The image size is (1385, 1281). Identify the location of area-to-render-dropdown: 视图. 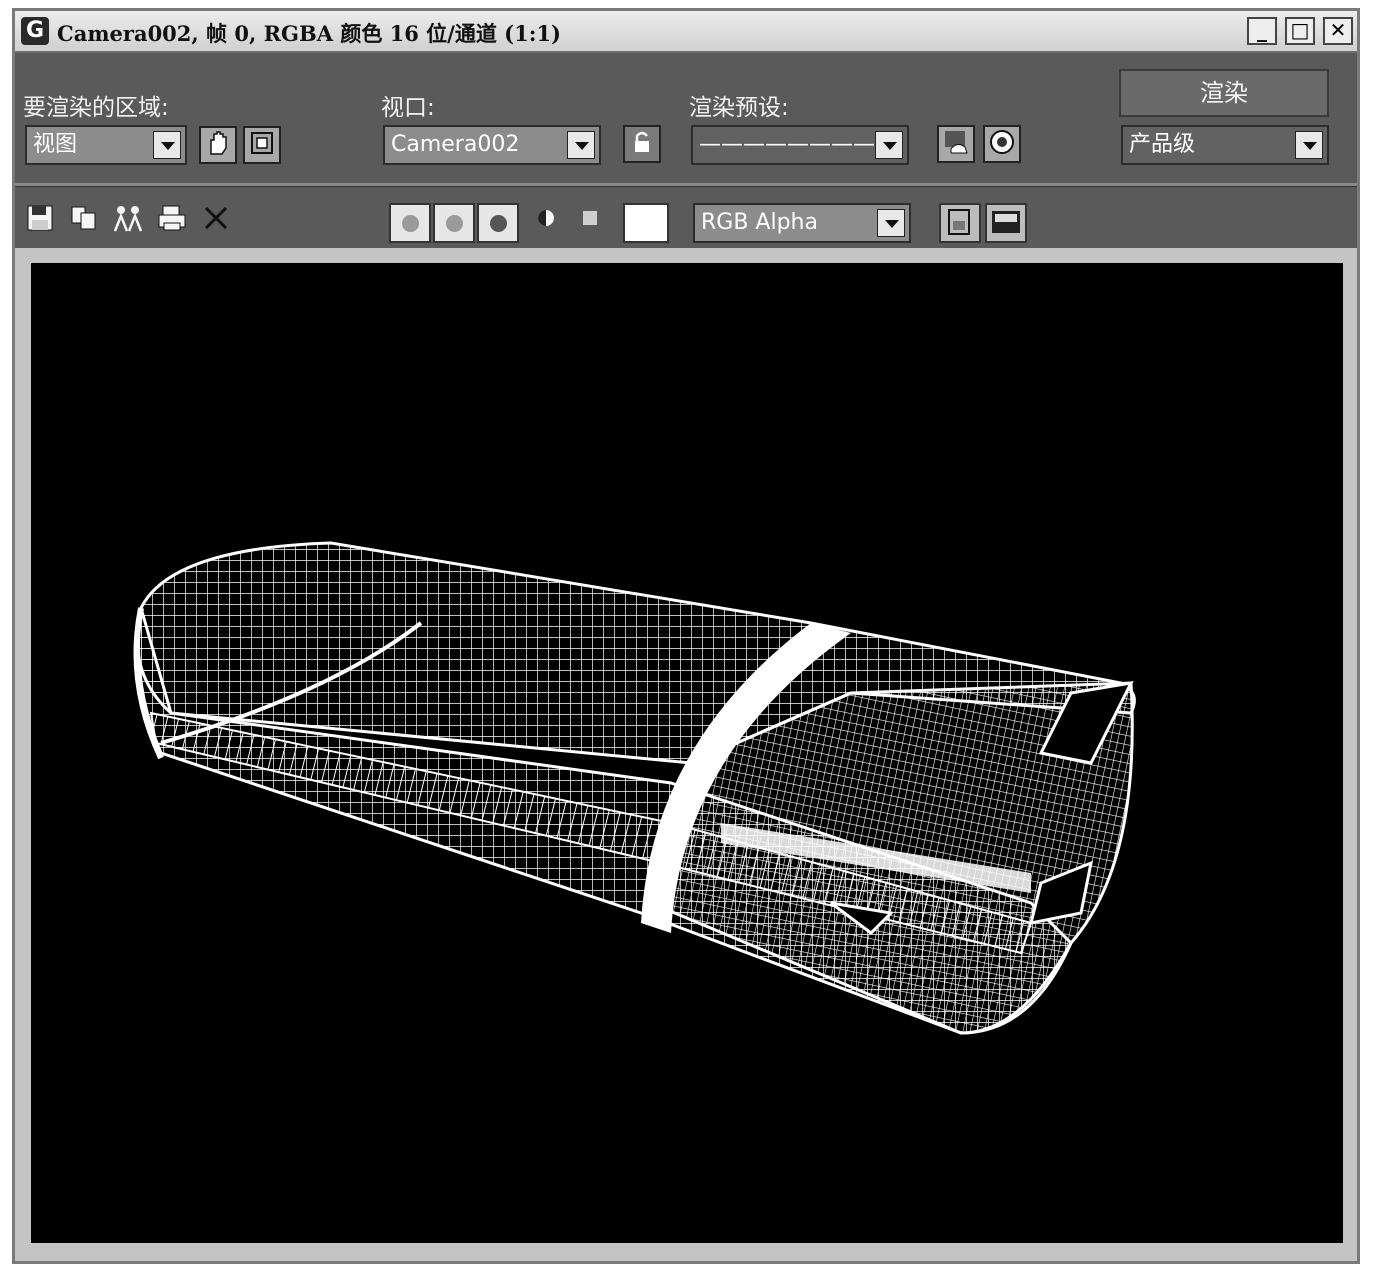
(106, 145).